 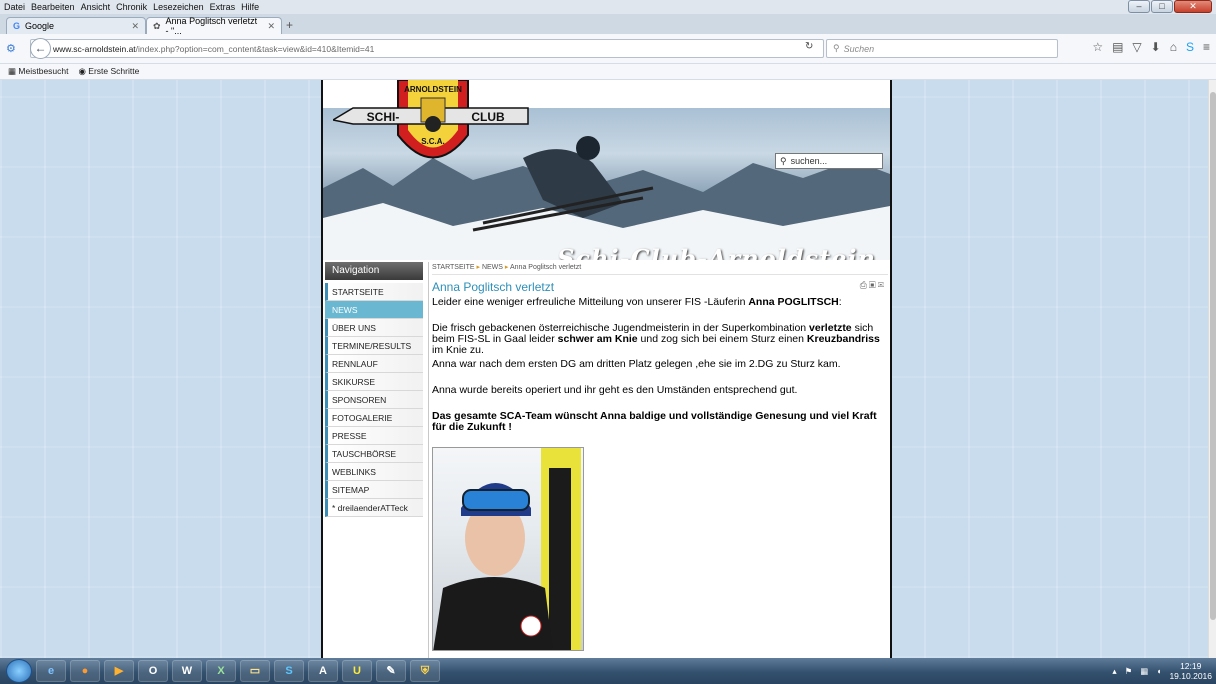 What do you see at coordinates (157, 25) in the screenshot?
I see `site-favicon-icon: ✿` at bounding box center [157, 25].